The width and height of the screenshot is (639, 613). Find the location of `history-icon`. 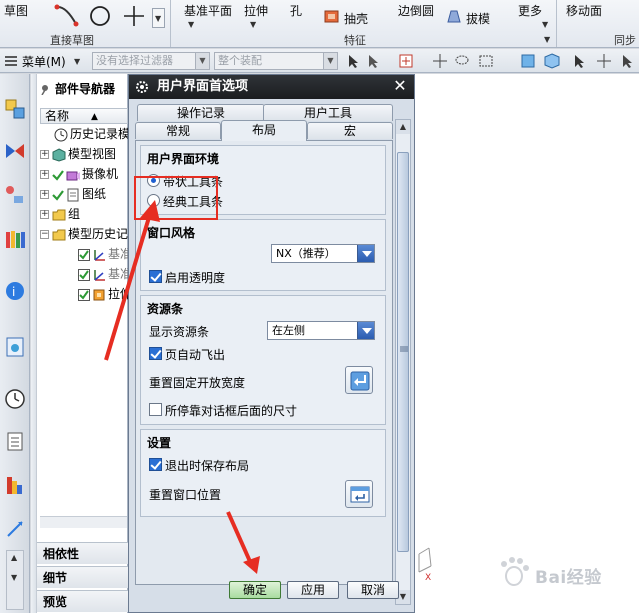

history-icon is located at coordinates (15, 399).